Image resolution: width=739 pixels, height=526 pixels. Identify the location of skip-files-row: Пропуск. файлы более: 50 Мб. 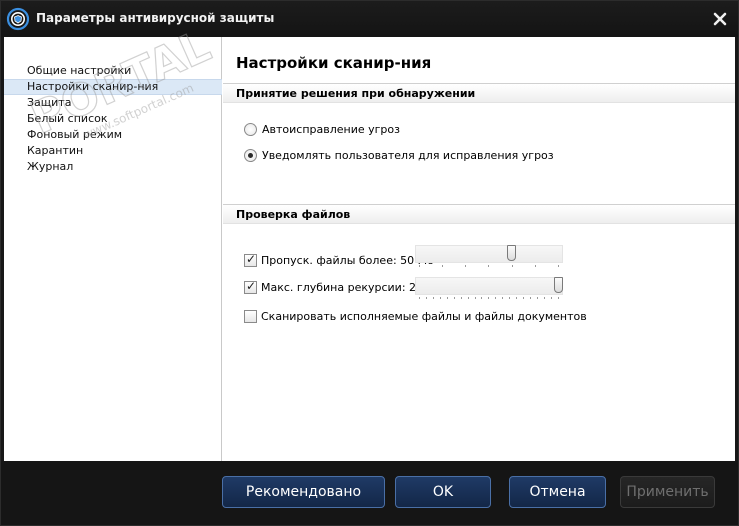
(339, 260).